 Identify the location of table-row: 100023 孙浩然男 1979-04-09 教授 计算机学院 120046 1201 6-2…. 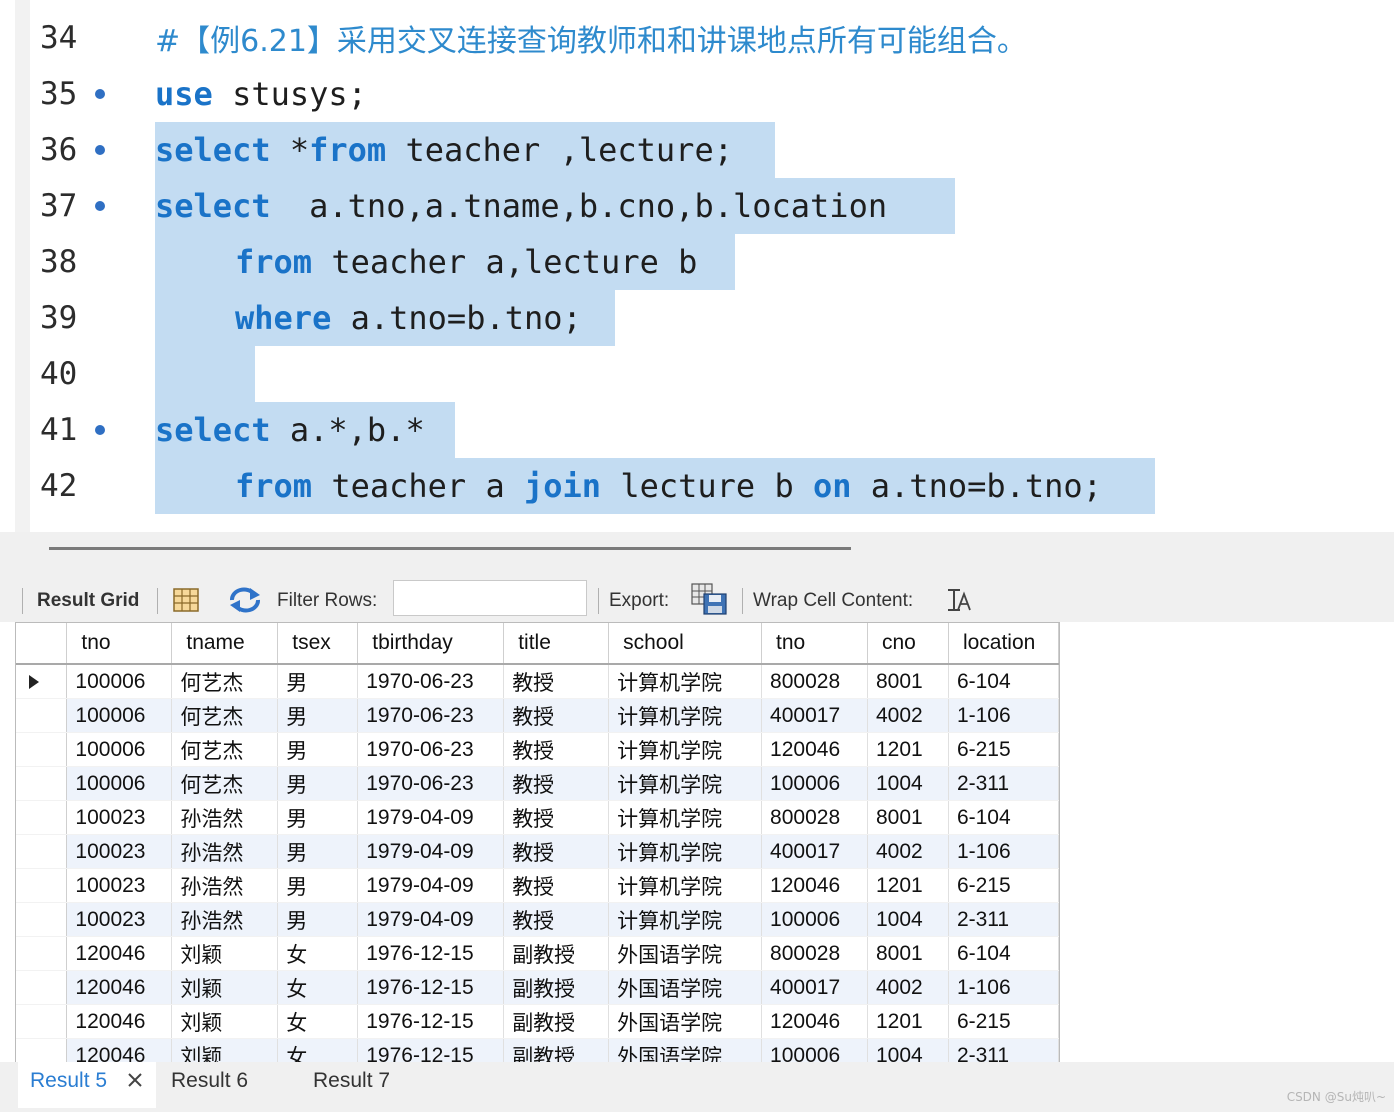
(537, 885).